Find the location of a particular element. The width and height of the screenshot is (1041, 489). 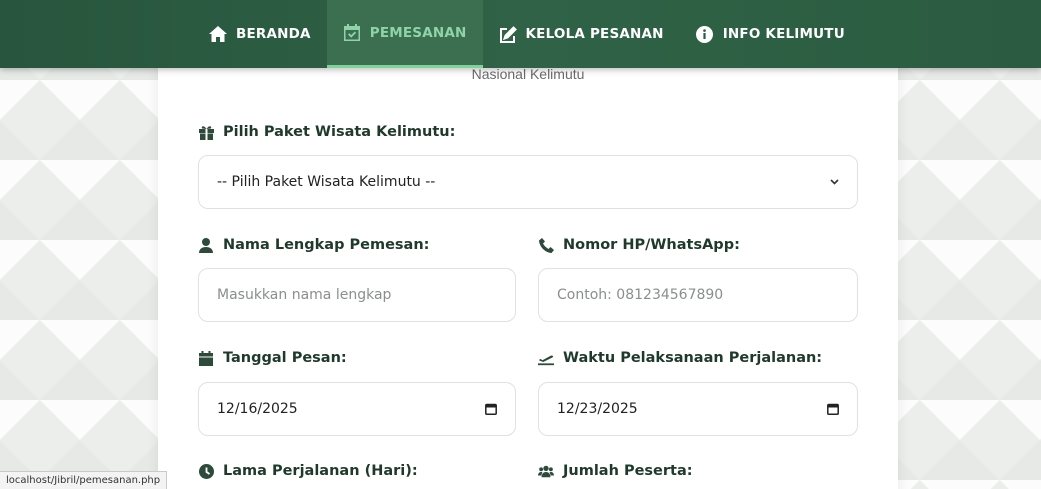

waktu-input-value: 12/23/2025 is located at coordinates (597, 409).